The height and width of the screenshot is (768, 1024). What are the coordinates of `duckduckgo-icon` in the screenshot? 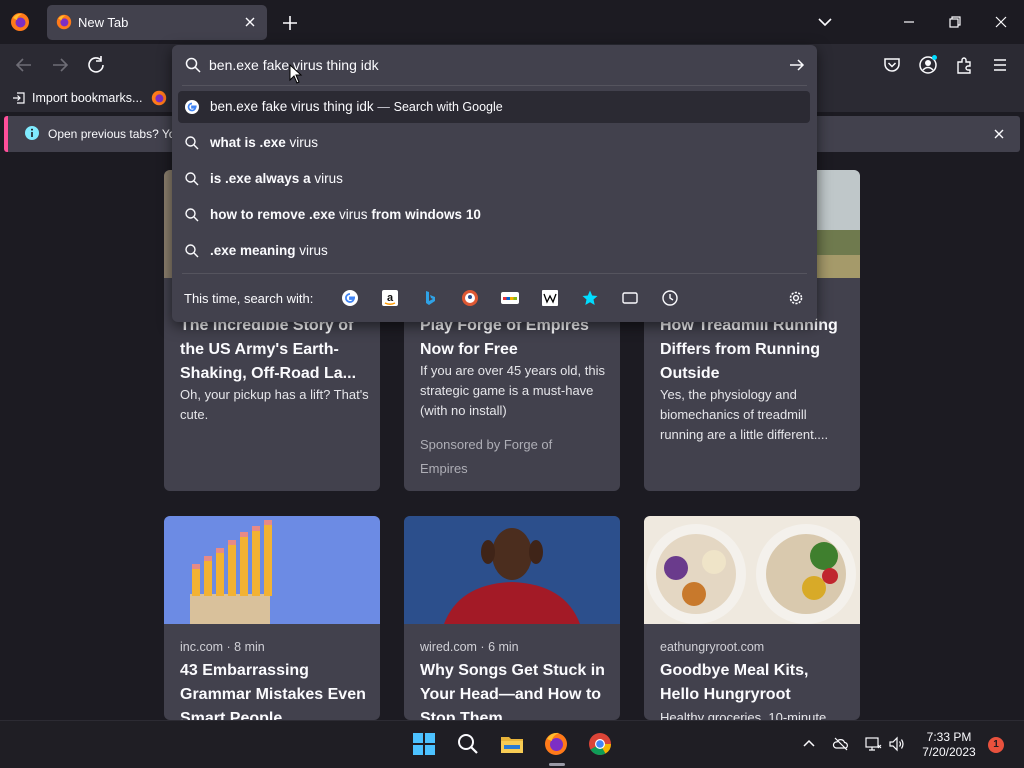 It's located at (470, 298).